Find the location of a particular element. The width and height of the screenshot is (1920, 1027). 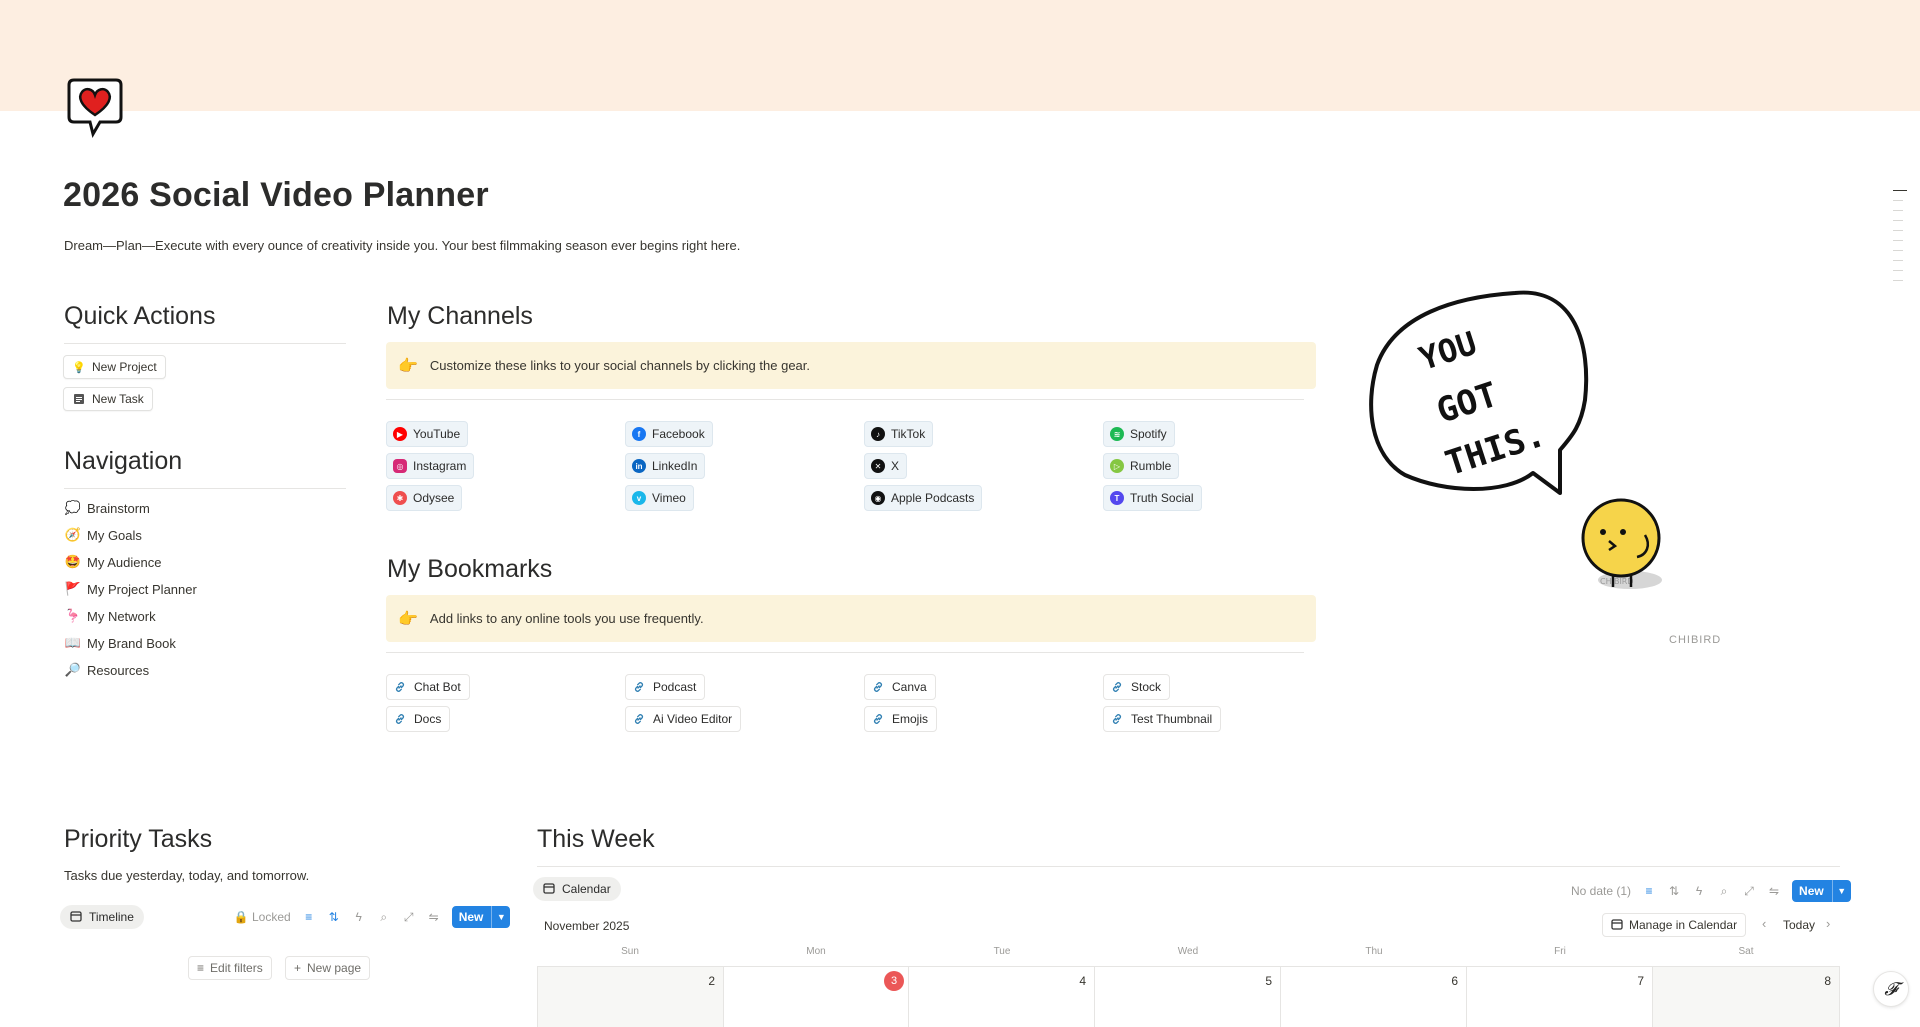

channel-linkedin: in LinkedIn is located at coordinates (665, 466).